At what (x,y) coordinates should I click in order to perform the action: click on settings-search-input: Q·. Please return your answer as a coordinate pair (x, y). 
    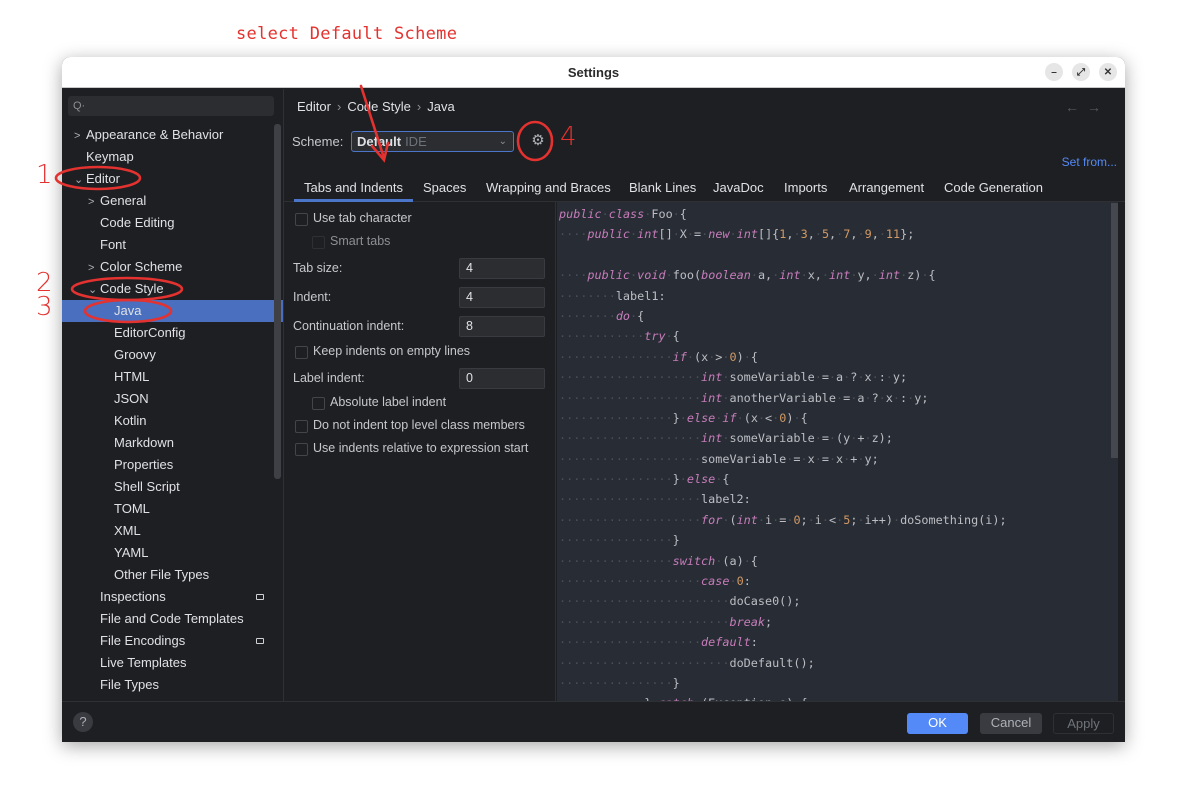
    Looking at the image, I should click on (171, 106).